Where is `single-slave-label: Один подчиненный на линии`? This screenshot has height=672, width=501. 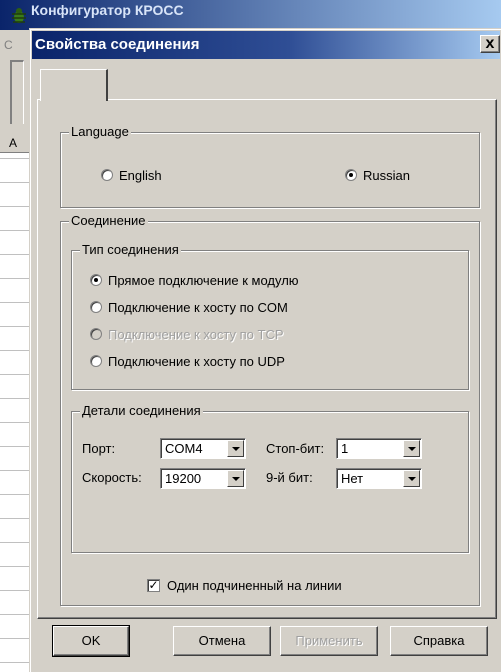
single-slave-label: Один подчиненный на линии is located at coordinates (254, 585).